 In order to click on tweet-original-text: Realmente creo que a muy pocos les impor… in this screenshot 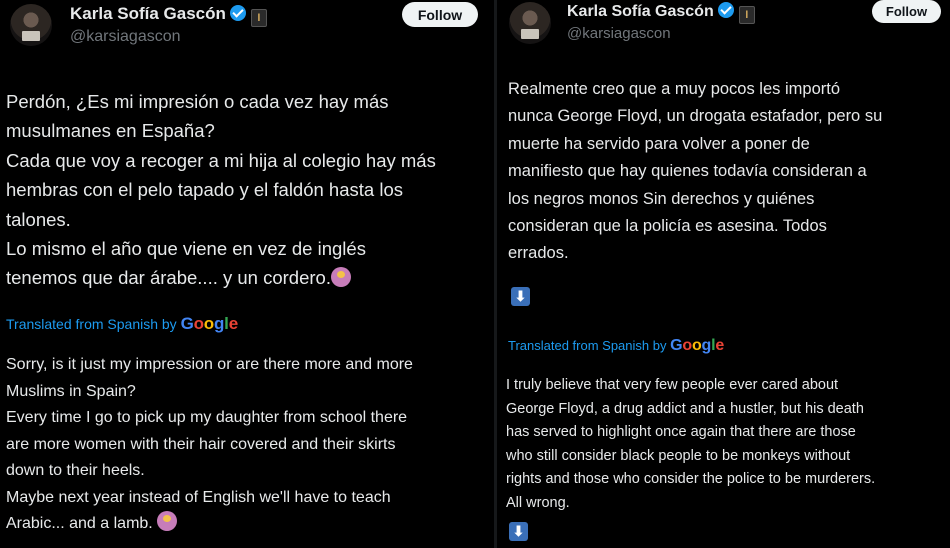, I will do `click(695, 171)`.